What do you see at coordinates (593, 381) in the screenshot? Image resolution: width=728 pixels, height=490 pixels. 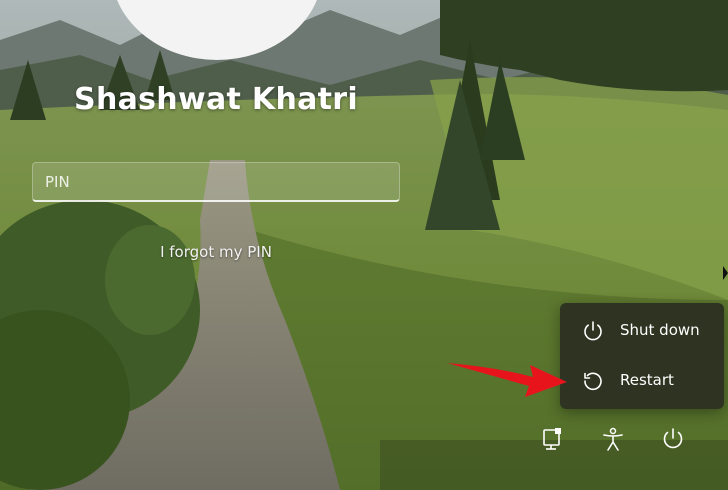 I see `restart-icon` at bounding box center [593, 381].